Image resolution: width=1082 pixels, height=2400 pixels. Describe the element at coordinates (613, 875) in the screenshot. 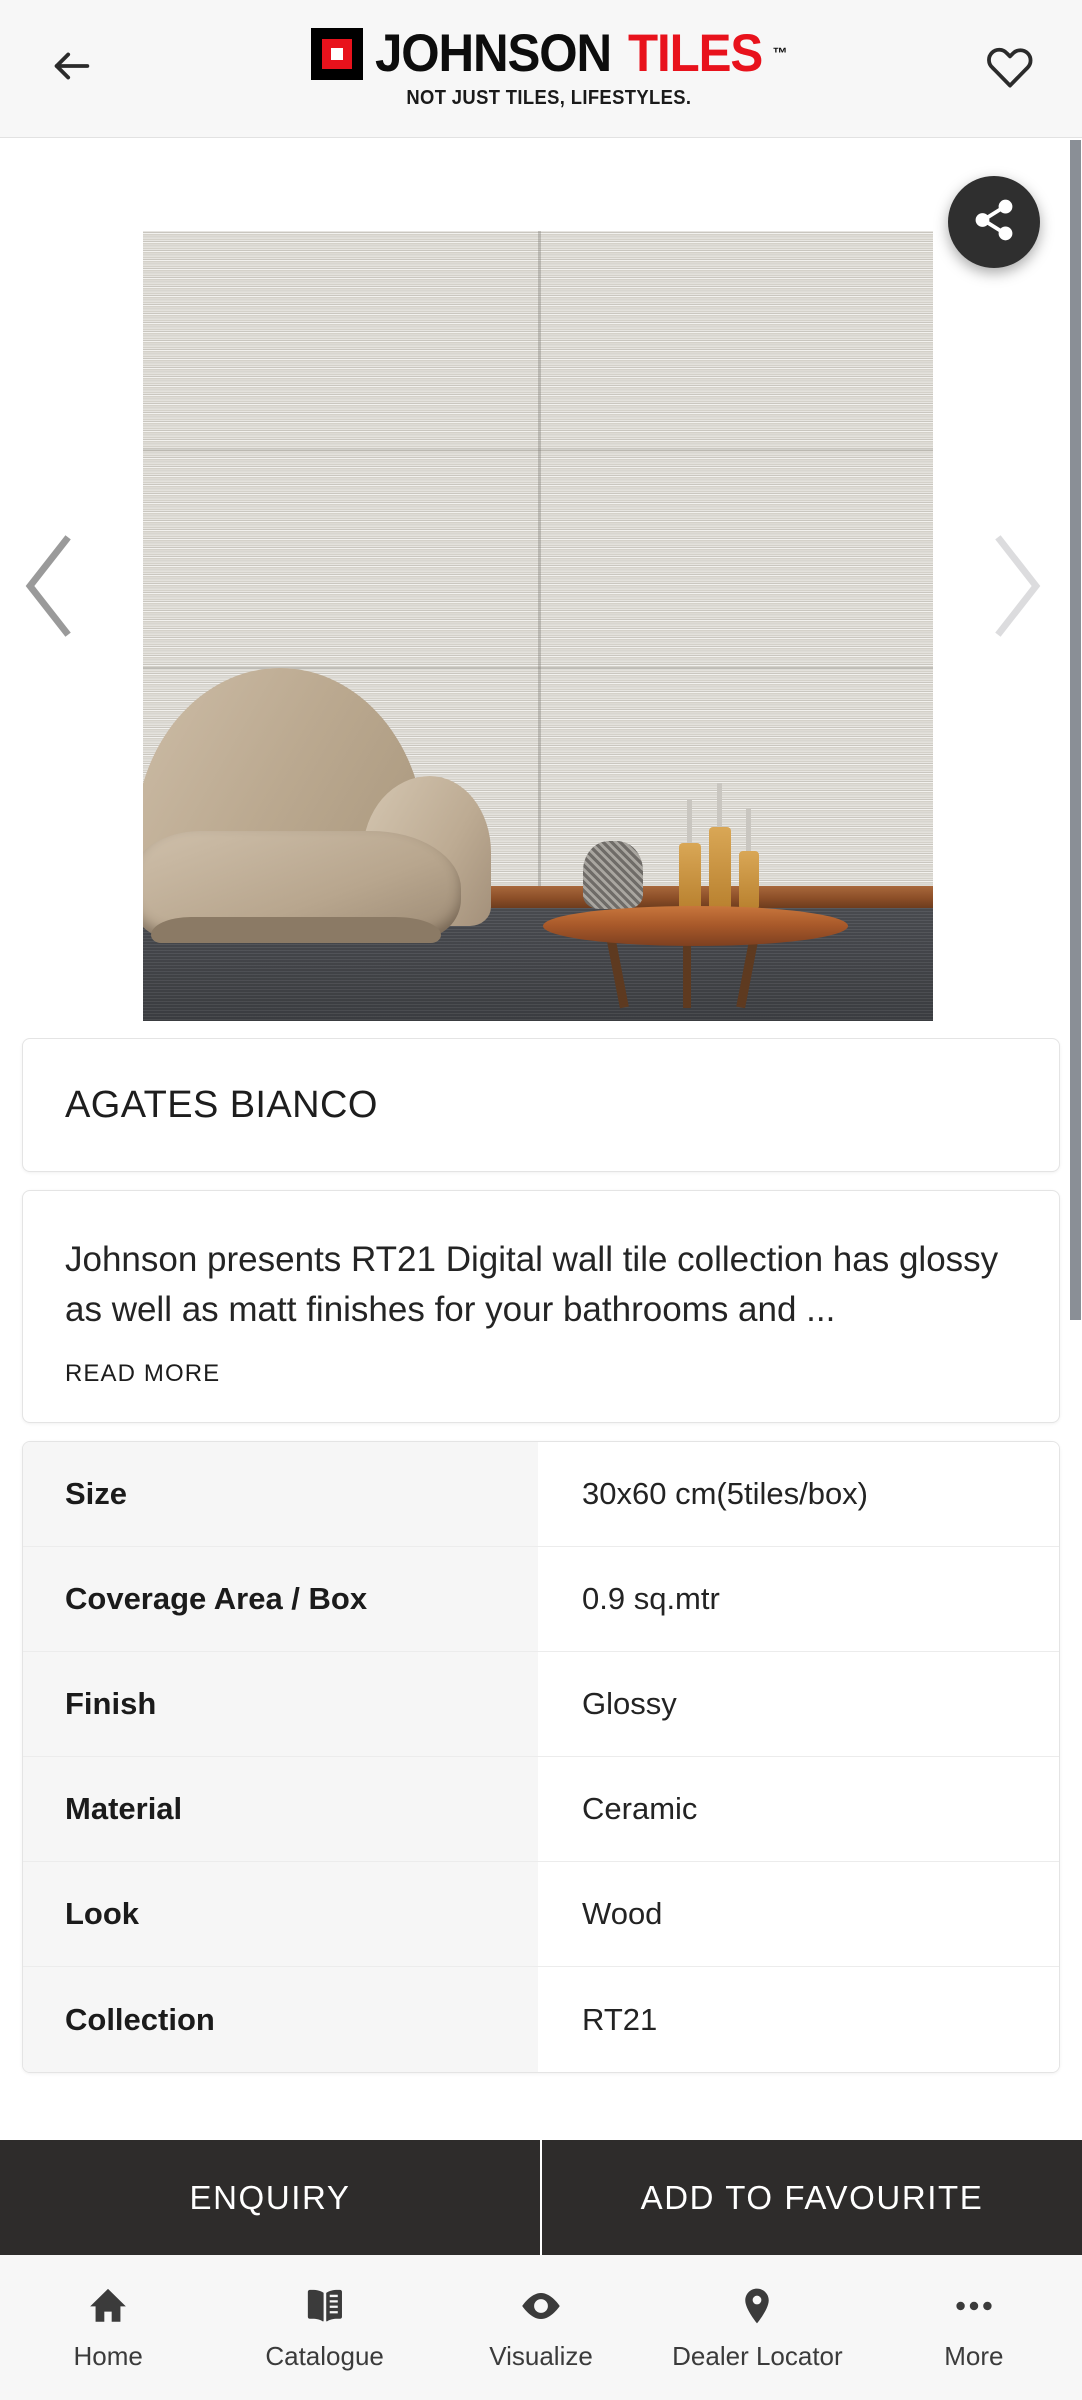

I see `decor-vase` at that location.